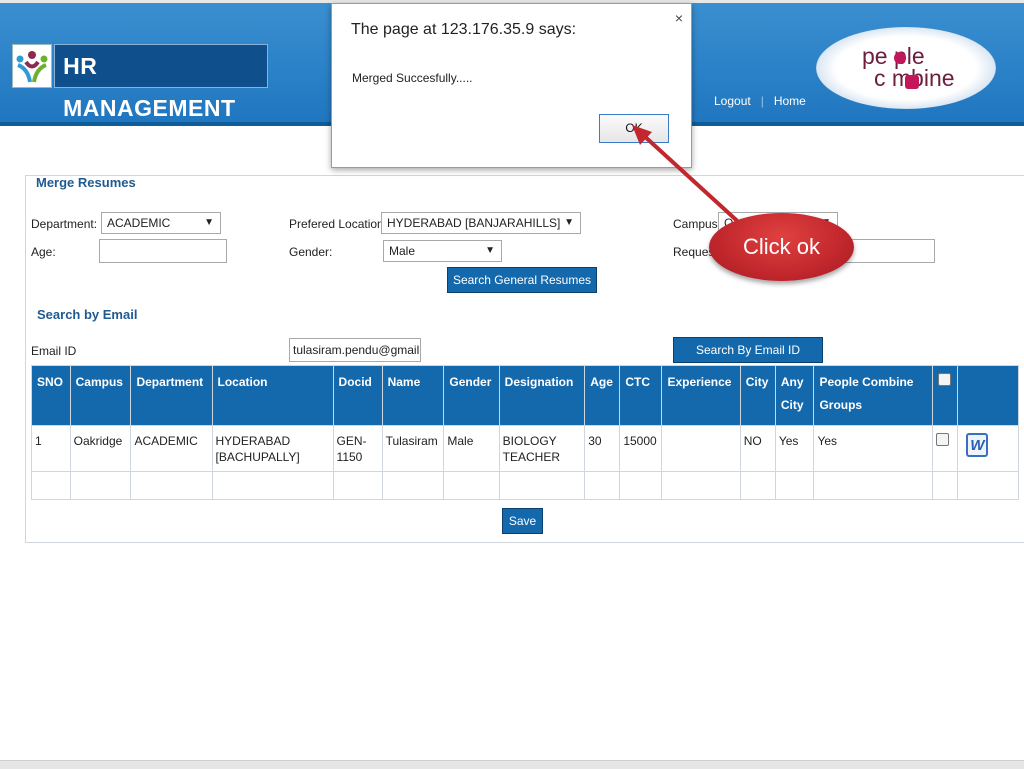 The width and height of the screenshot is (1024, 769). Describe the element at coordinates (781, 247) in the screenshot. I see `annotation-callout: Click ok` at that location.